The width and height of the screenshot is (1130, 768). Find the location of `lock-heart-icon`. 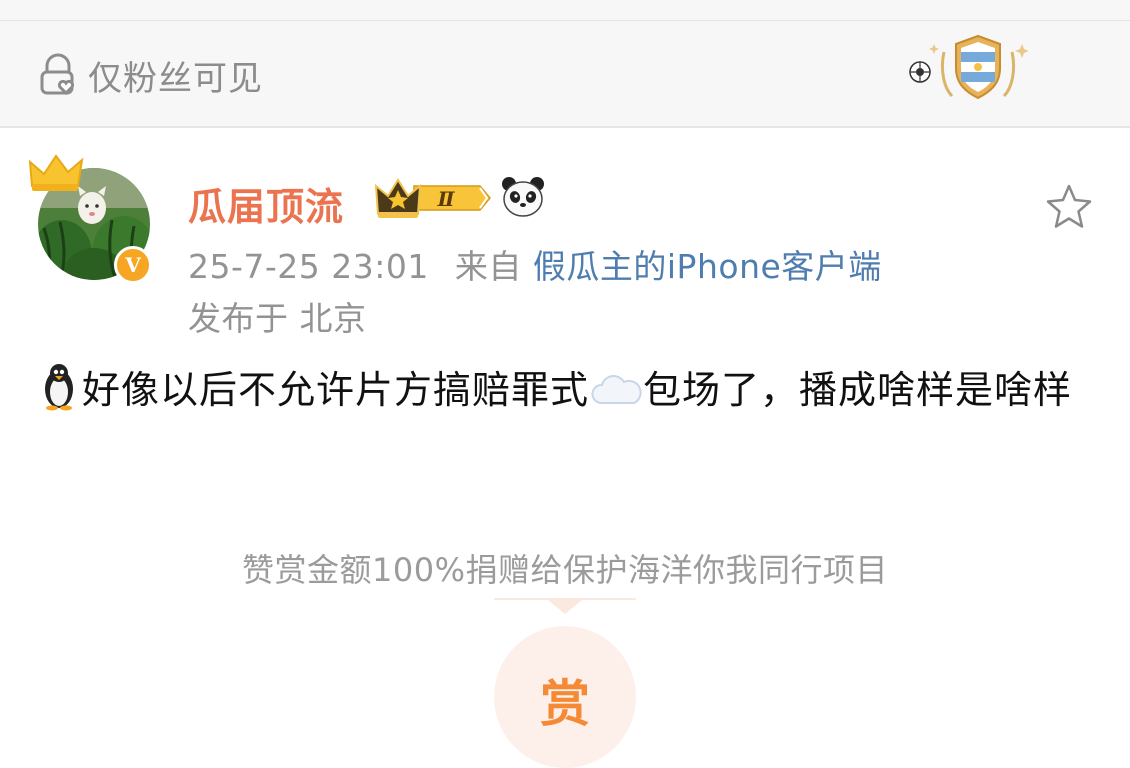

lock-heart-icon is located at coordinates (57, 74).